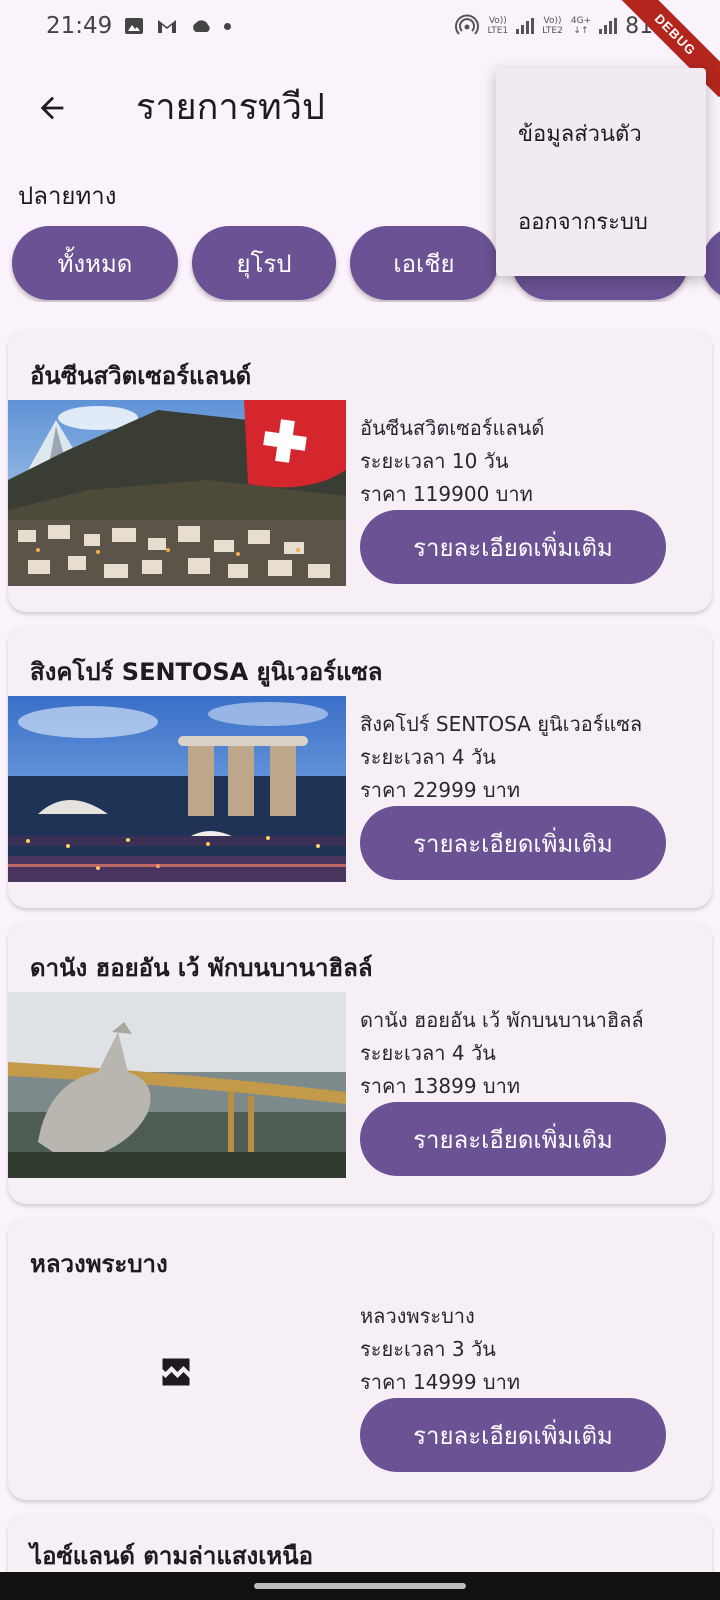 This screenshot has width=720, height=1600. Describe the element at coordinates (434, 461) in the screenshot. I see `tour-duration: ระยะเวลา 10 วัน` at that location.